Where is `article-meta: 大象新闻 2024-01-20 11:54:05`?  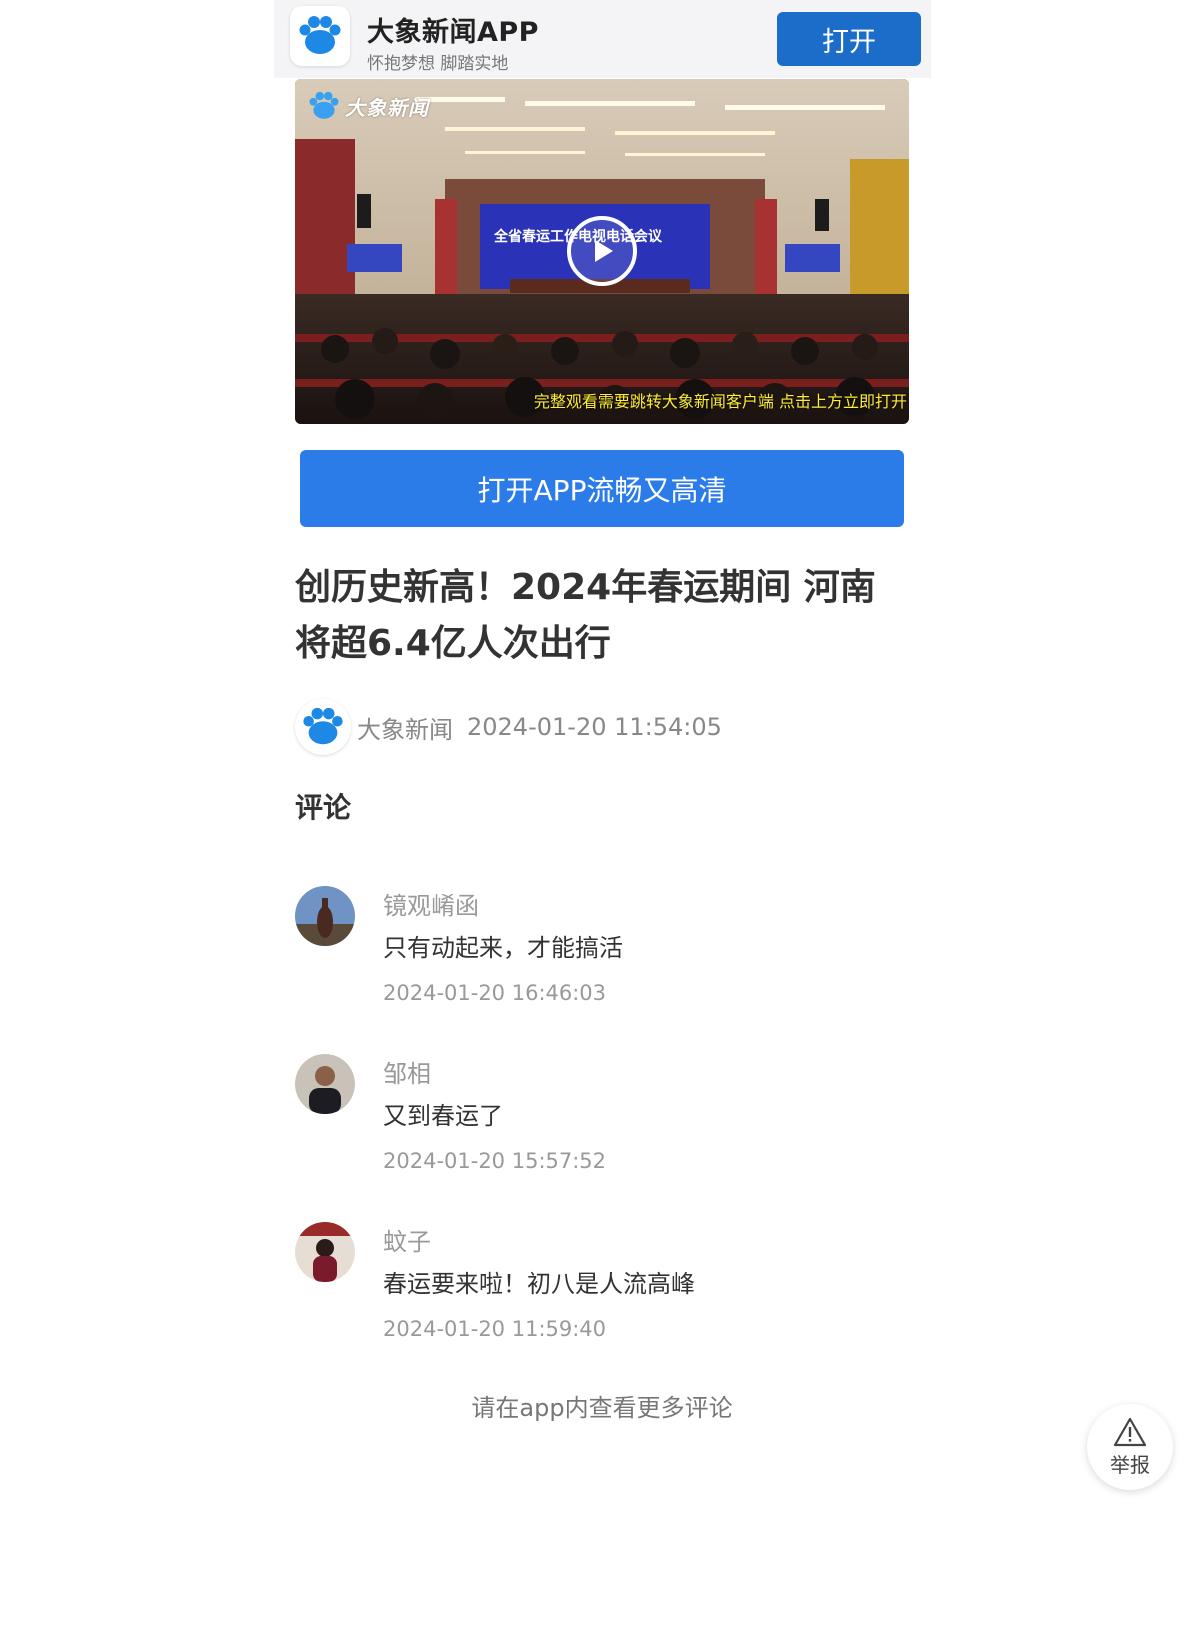 article-meta: 大象新闻 2024-01-20 11:54:05 is located at coordinates (508, 727).